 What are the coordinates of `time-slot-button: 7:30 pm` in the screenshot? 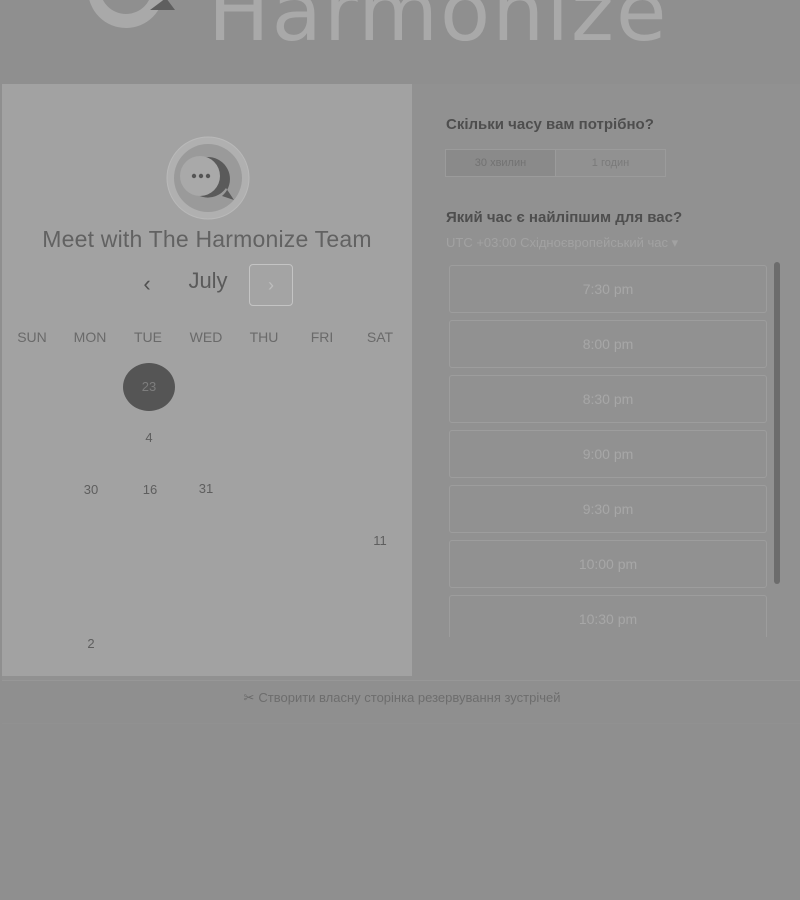 It's located at (608, 289).